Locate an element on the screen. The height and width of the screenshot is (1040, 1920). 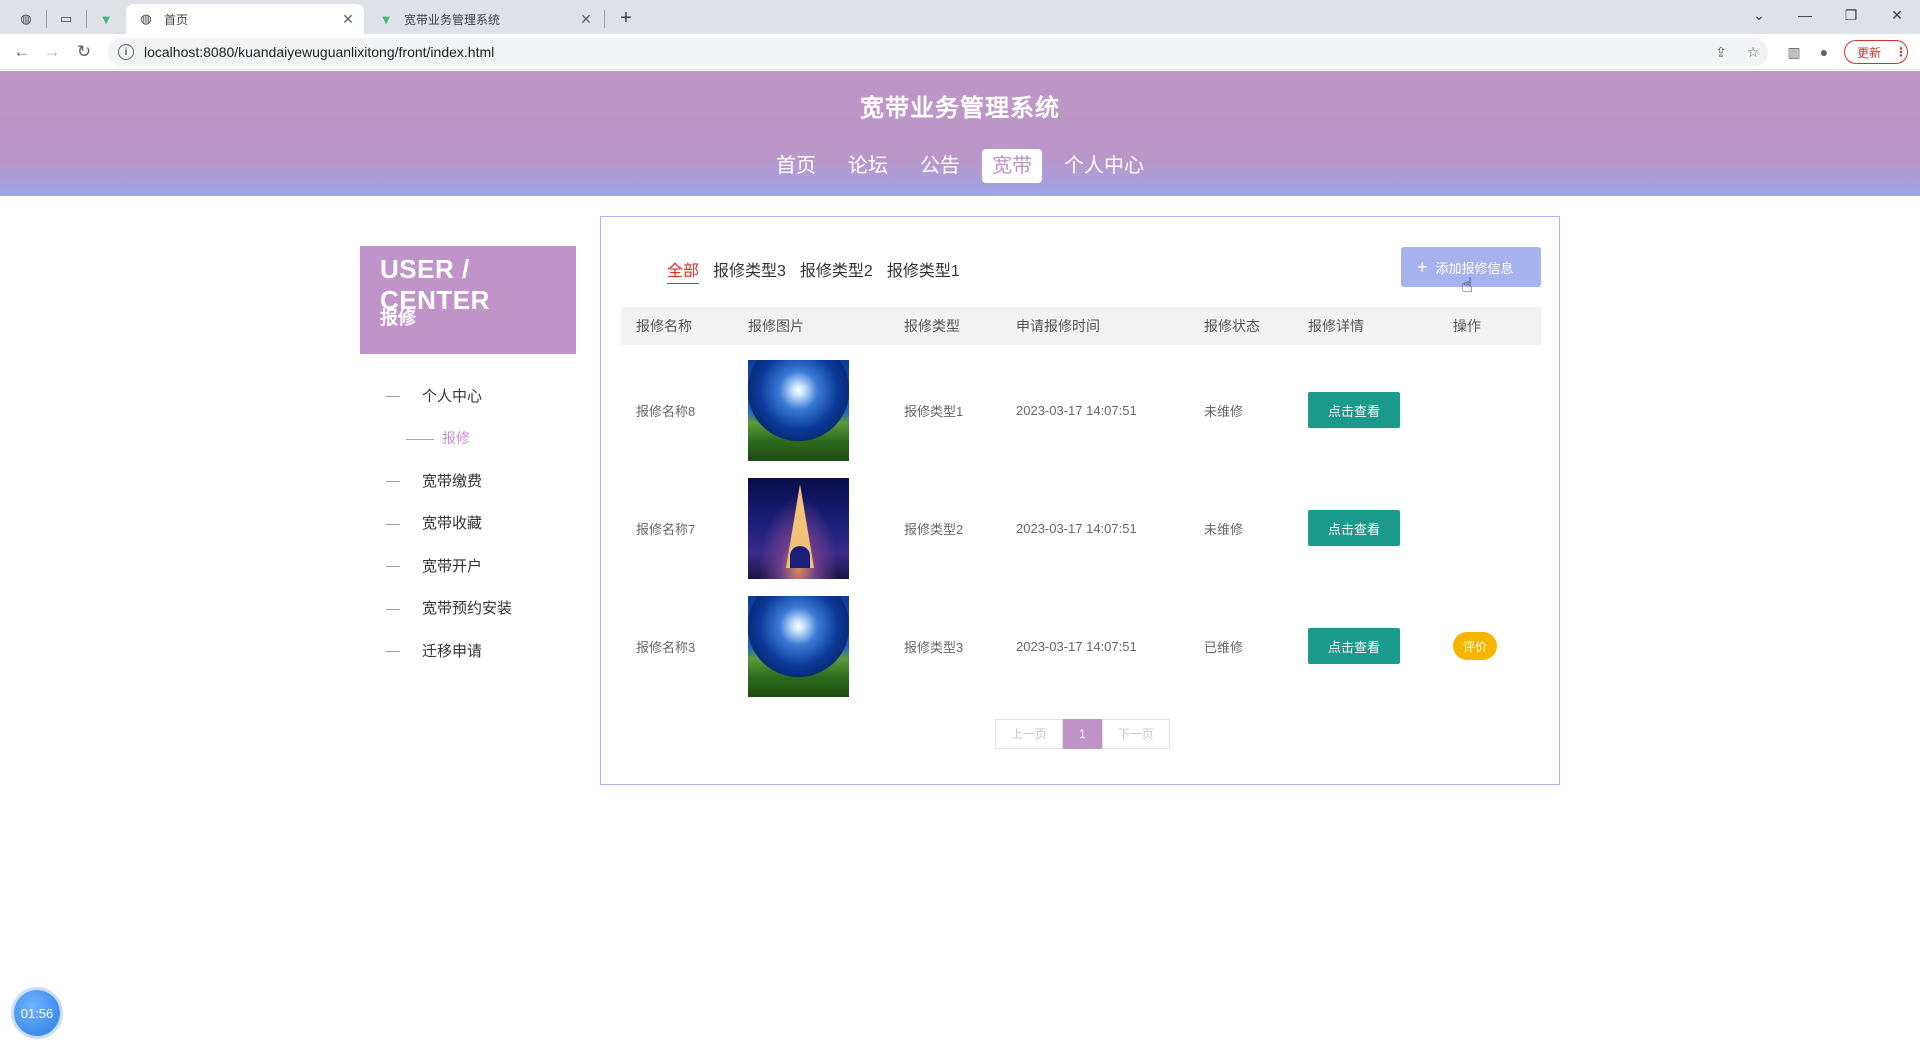
floating-timer: 01:56 is located at coordinates (37, 1013).